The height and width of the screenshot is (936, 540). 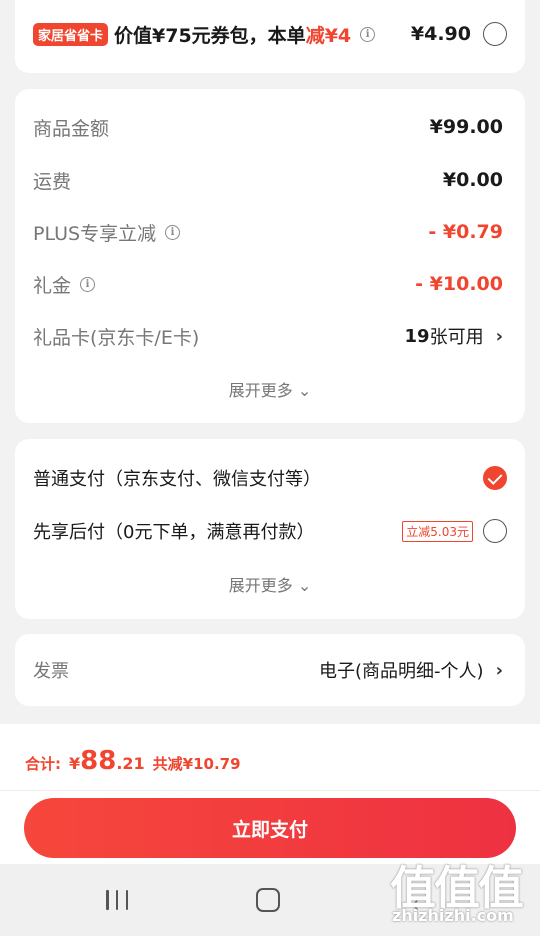 What do you see at coordinates (328, 35) in the screenshot?
I see `promo-text-highlight: 减¥4` at bounding box center [328, 35].